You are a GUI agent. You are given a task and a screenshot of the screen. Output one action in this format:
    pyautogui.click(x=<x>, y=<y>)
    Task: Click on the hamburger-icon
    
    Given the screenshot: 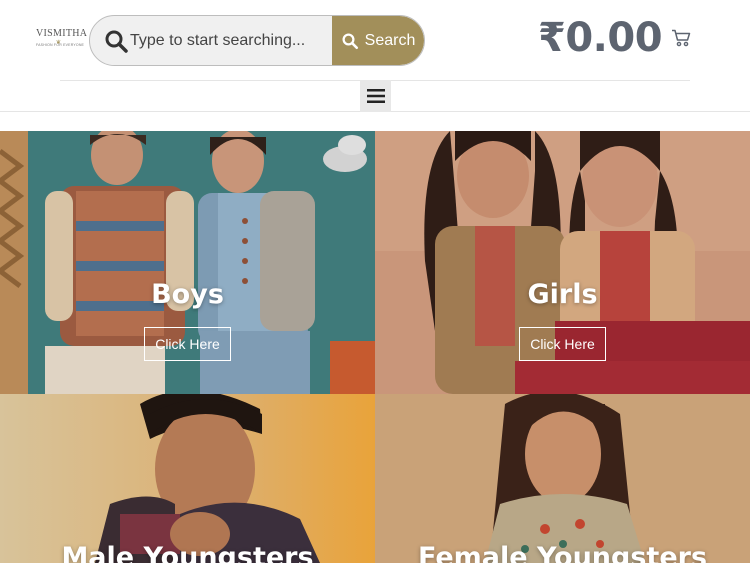 What is the action you would take?
    pyautogui.click(x=375, y=96)
    